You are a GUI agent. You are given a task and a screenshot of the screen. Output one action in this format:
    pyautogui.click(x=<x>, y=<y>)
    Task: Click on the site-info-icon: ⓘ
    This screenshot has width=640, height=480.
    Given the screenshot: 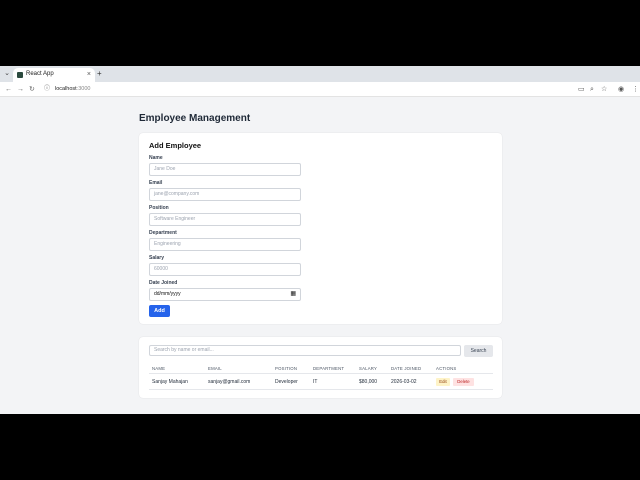 What is the action you would take?
    pyautogui.click(x=47, y=89)
    